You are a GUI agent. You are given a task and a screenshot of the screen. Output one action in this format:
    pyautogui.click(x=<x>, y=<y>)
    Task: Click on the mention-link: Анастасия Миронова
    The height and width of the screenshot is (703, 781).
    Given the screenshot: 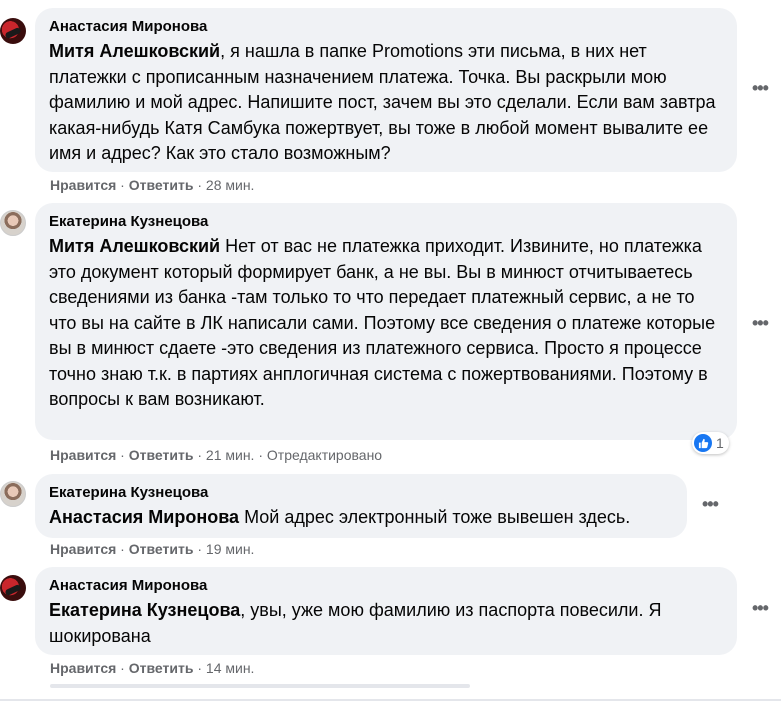 What is the action you would take?
    pyautogui.click(x=144, y=517)
    